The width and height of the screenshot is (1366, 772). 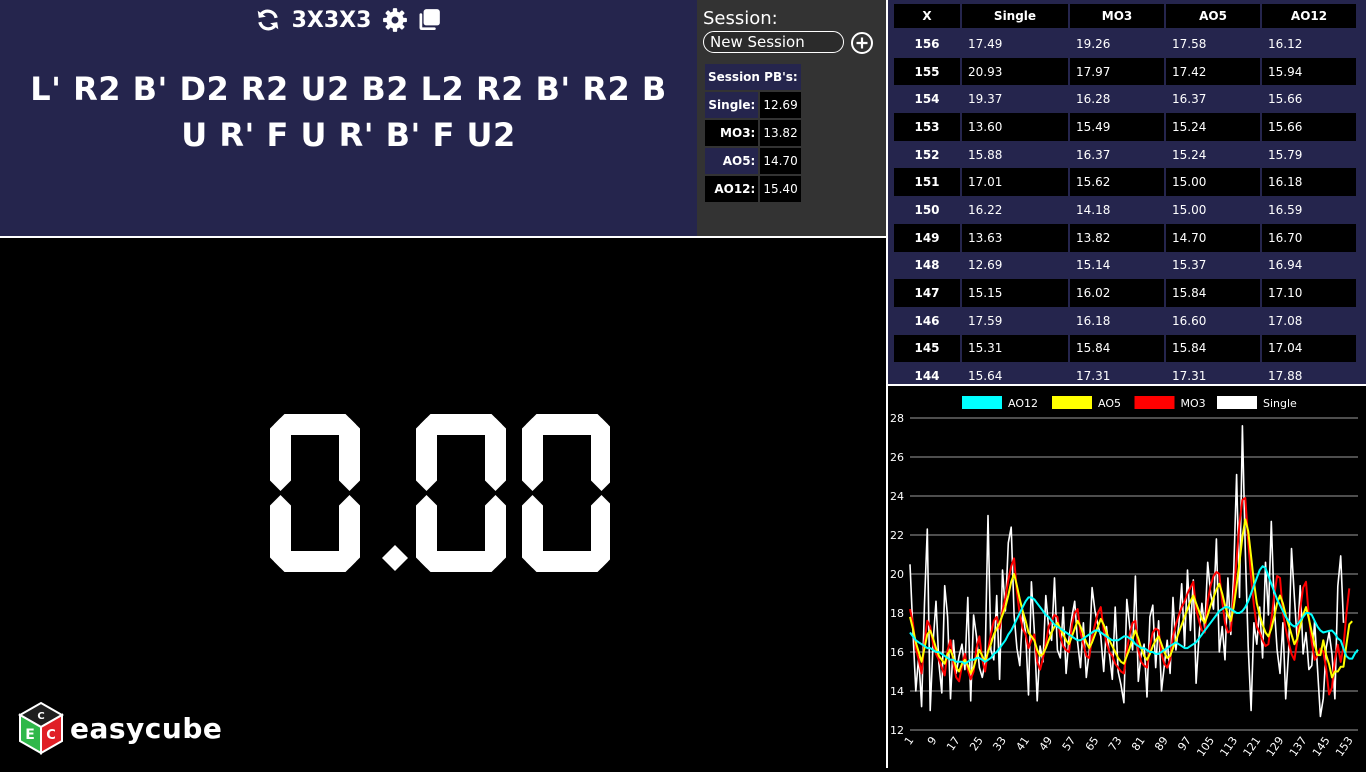 I want to click on table-cell-single: 15.31, so click(x=1015, y=348).